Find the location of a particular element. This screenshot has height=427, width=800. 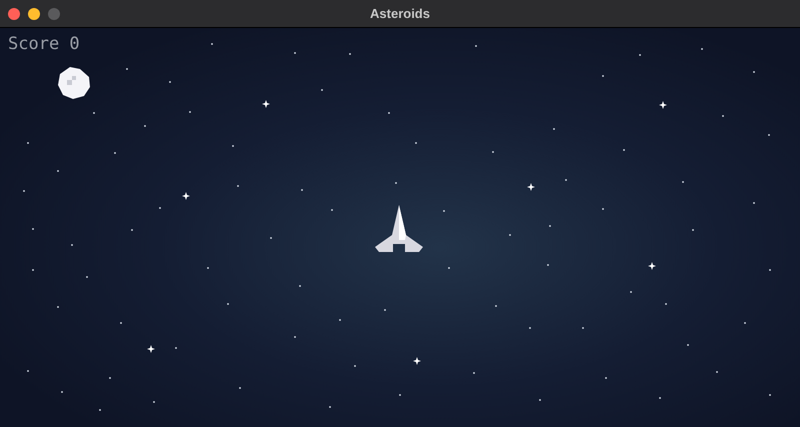

close-window-button is located at coordinates (14, 14).